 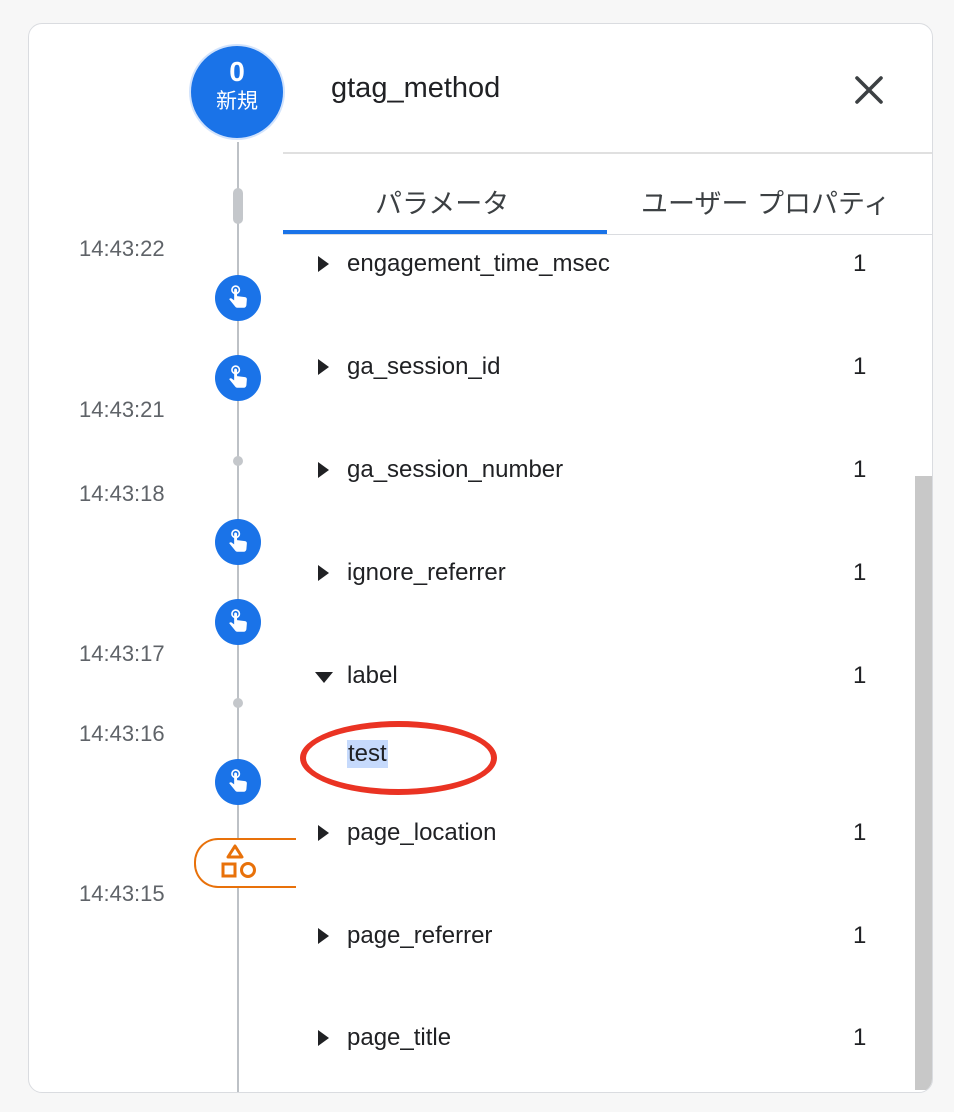 What do you see at coordinates (237, 101) in the screenshot?
I see `new-events-label: 新規` at bounding box center [237, 101].